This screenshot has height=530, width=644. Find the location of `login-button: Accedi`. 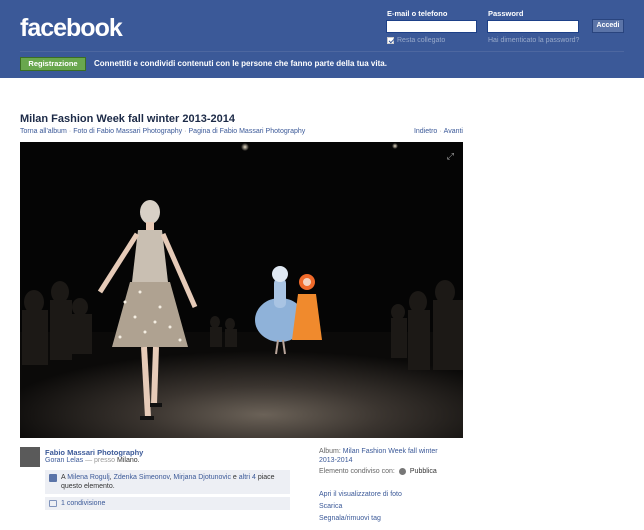

login-button: Accedi is located at coordinates (608, 26).